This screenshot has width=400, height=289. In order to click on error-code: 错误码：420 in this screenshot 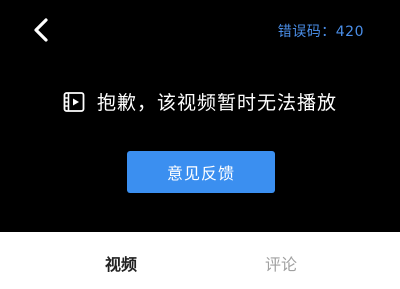, I will do `click(320, 32)`.